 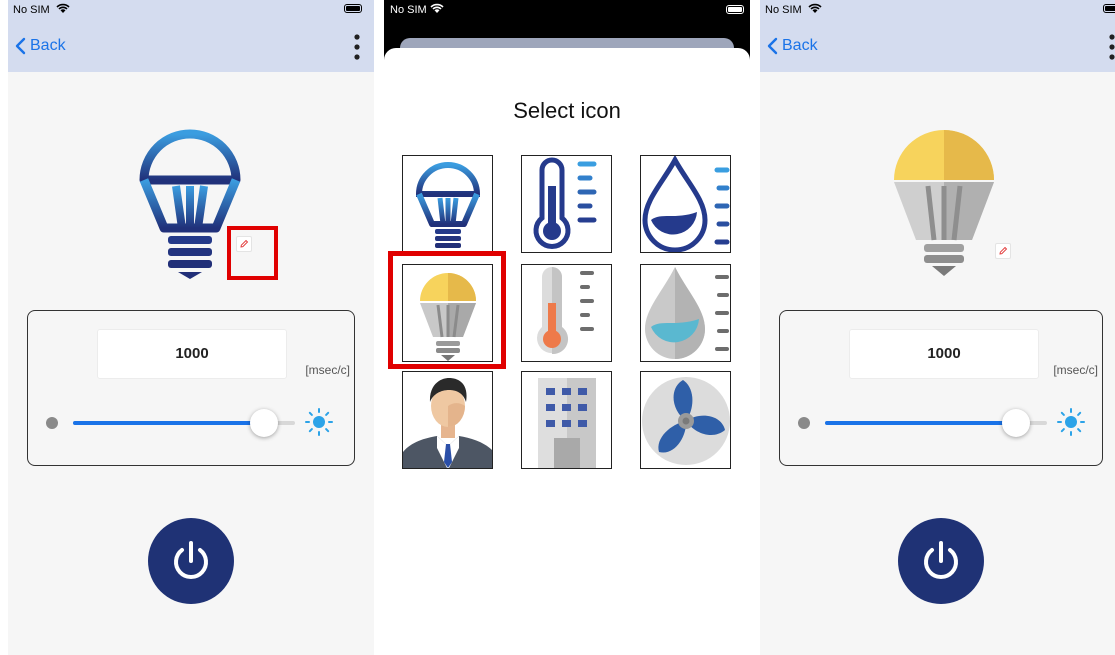 I want to click on water-drop-blue-icon, so click(x=686, y=204).